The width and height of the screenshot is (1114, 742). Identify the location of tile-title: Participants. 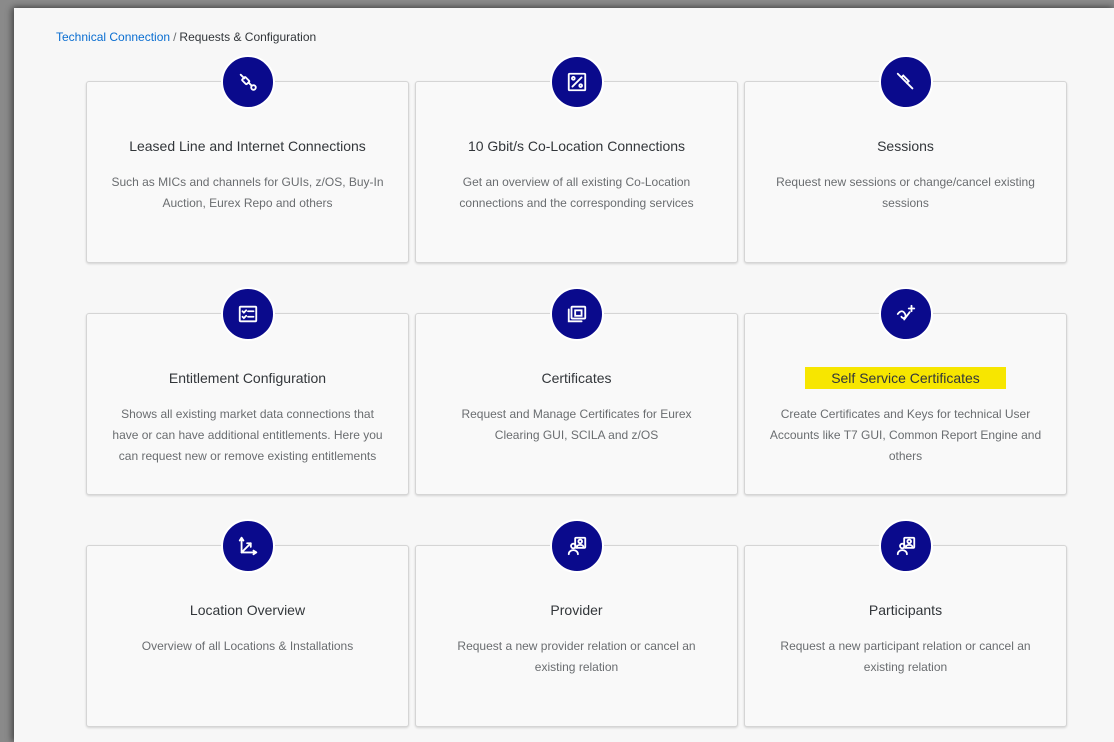
(905, 610).